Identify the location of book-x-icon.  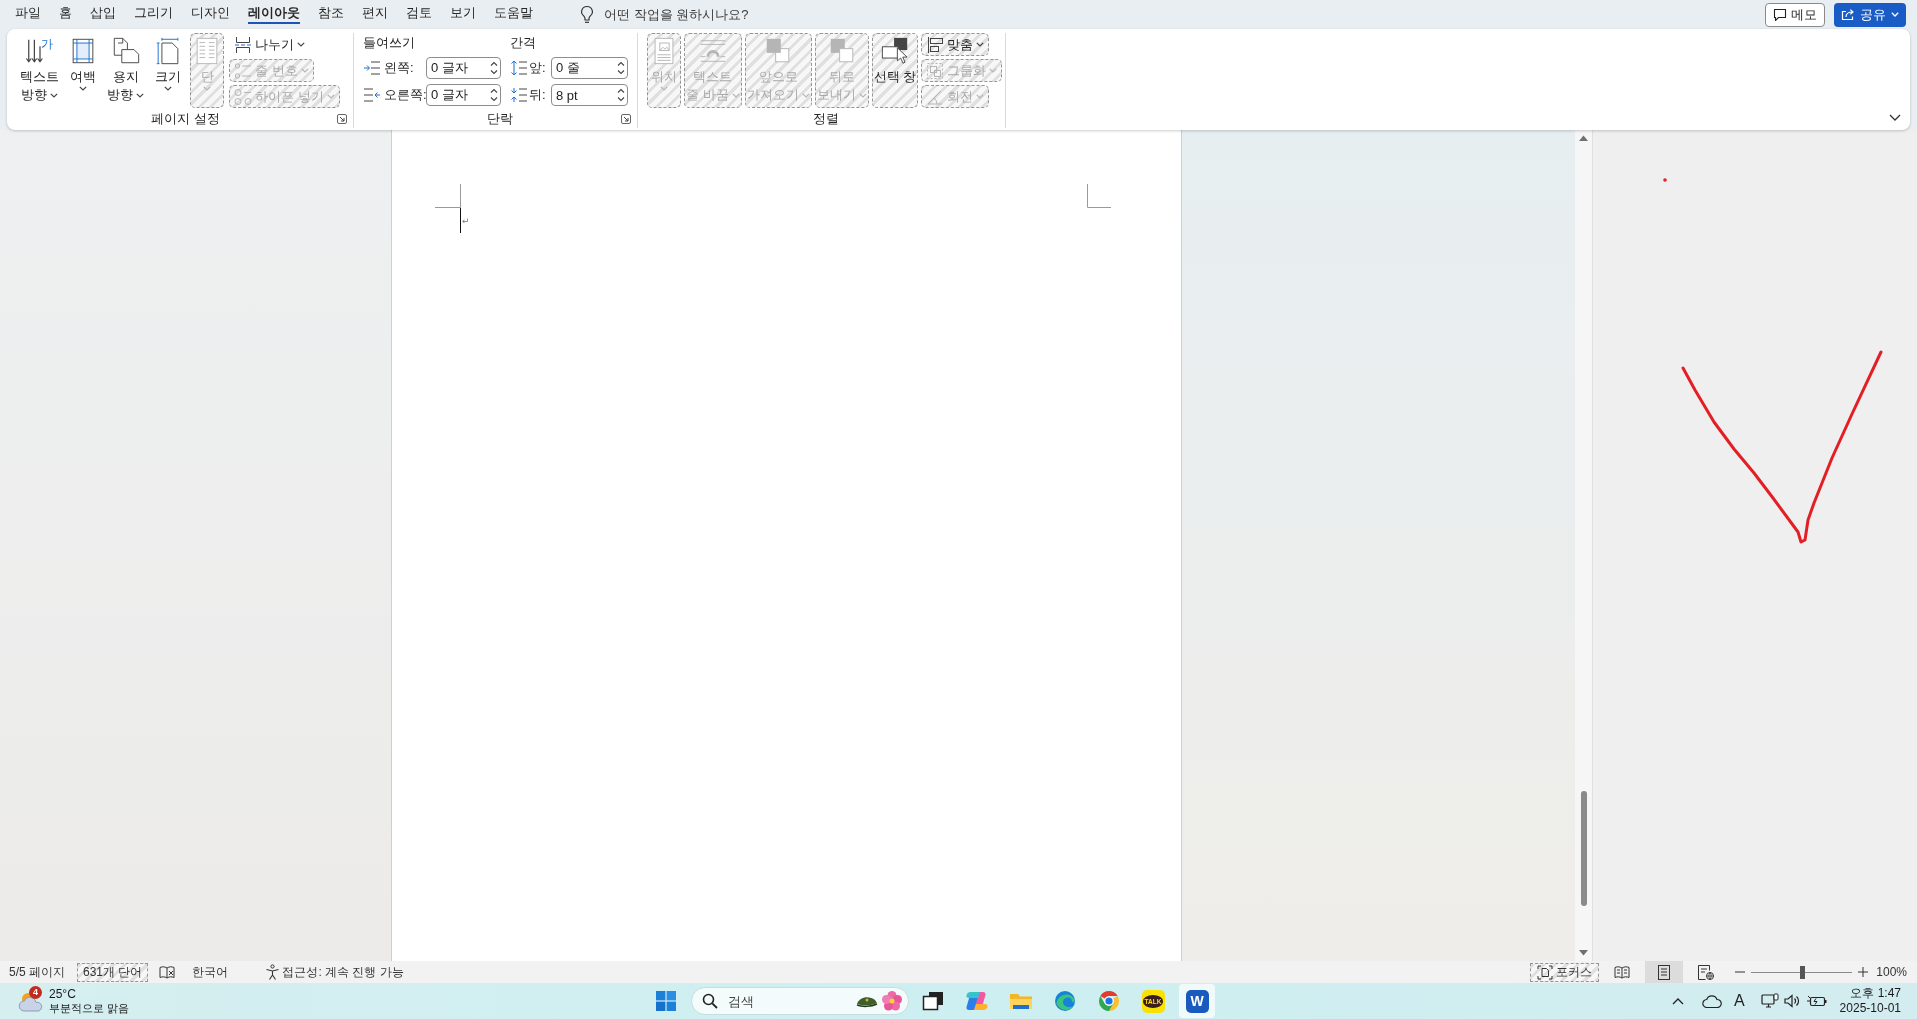
(167, 972).